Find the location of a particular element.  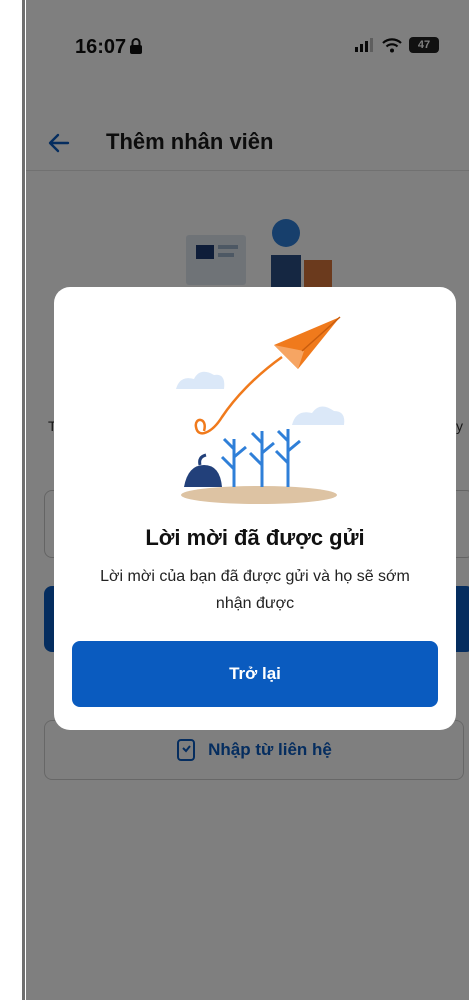

paper-plane-plants-illustration is located at coordinates (260, 410).